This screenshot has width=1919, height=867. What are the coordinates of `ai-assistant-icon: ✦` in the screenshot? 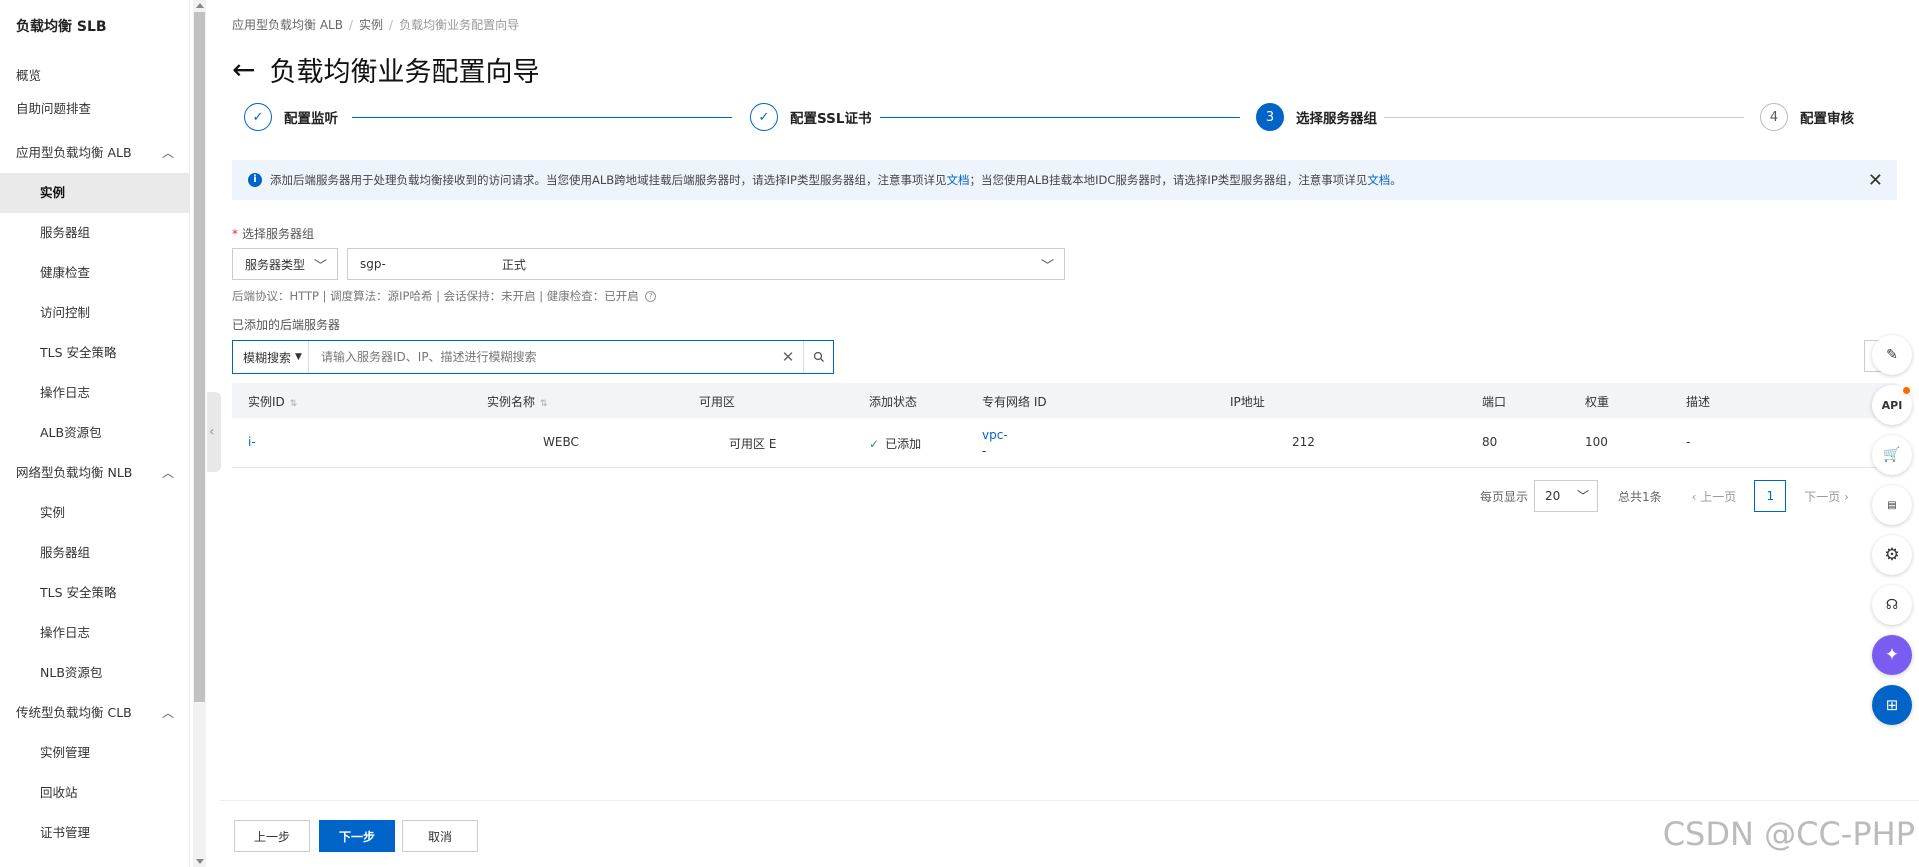 It's located at (1892, 655).